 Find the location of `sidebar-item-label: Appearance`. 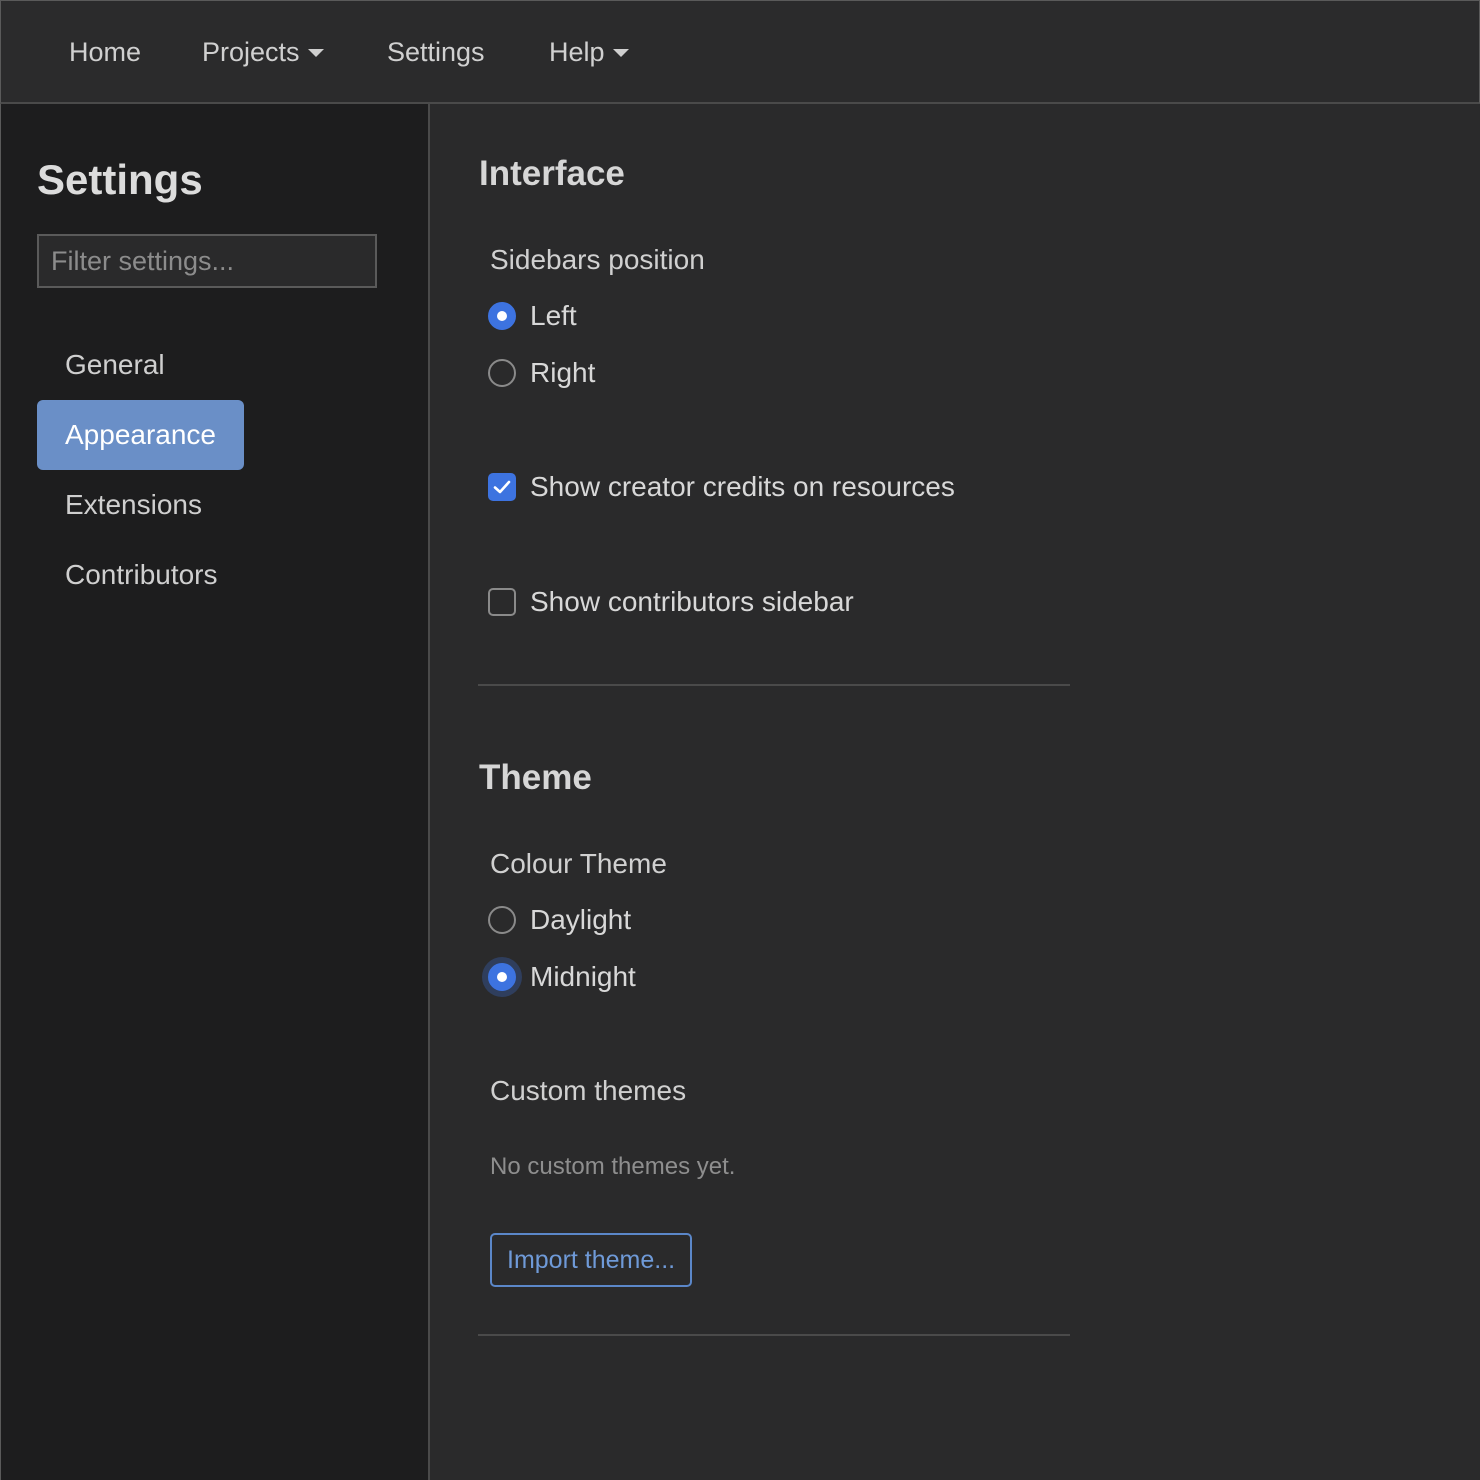

sidebar-item-label: Appearance is located at coordinates (141, 434).